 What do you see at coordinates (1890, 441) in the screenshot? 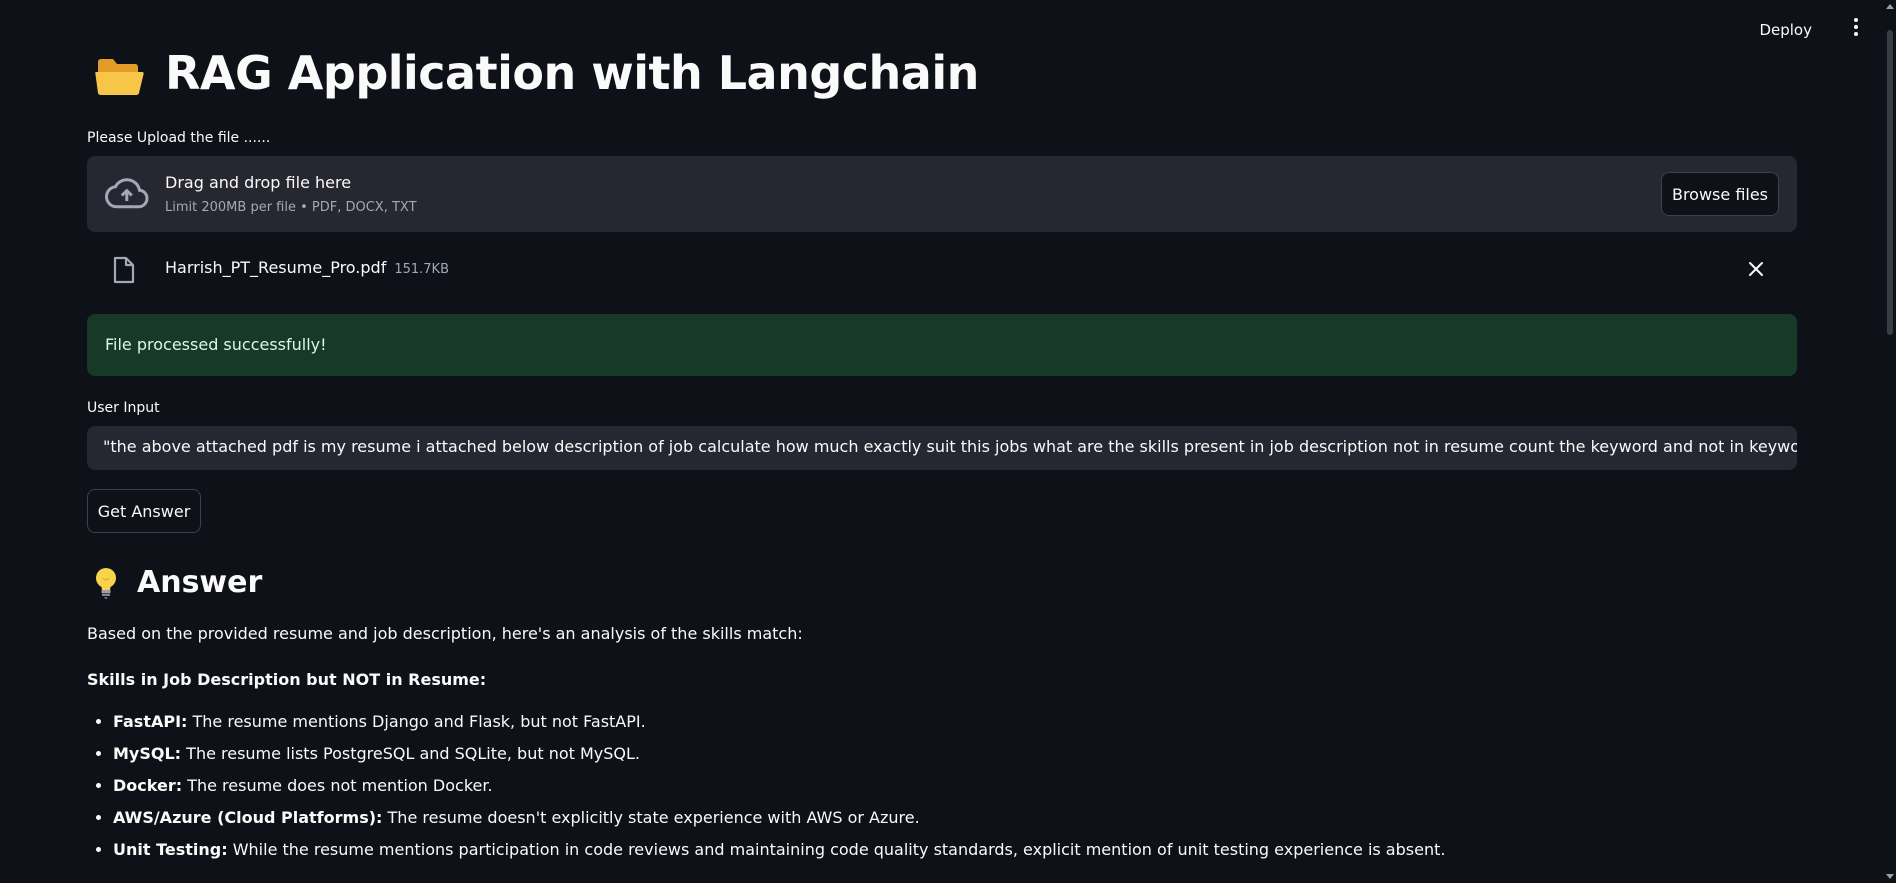
I see `vertical-scrollbar` at bounding box center [1890, 441].